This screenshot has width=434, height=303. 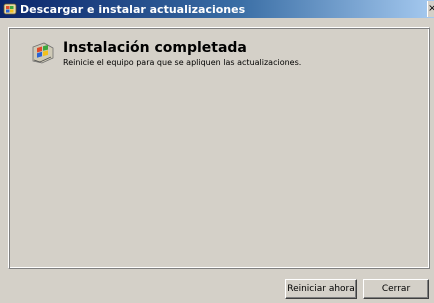 I want to click on status-heading: Instalación completada, so click(x=155, y=48).